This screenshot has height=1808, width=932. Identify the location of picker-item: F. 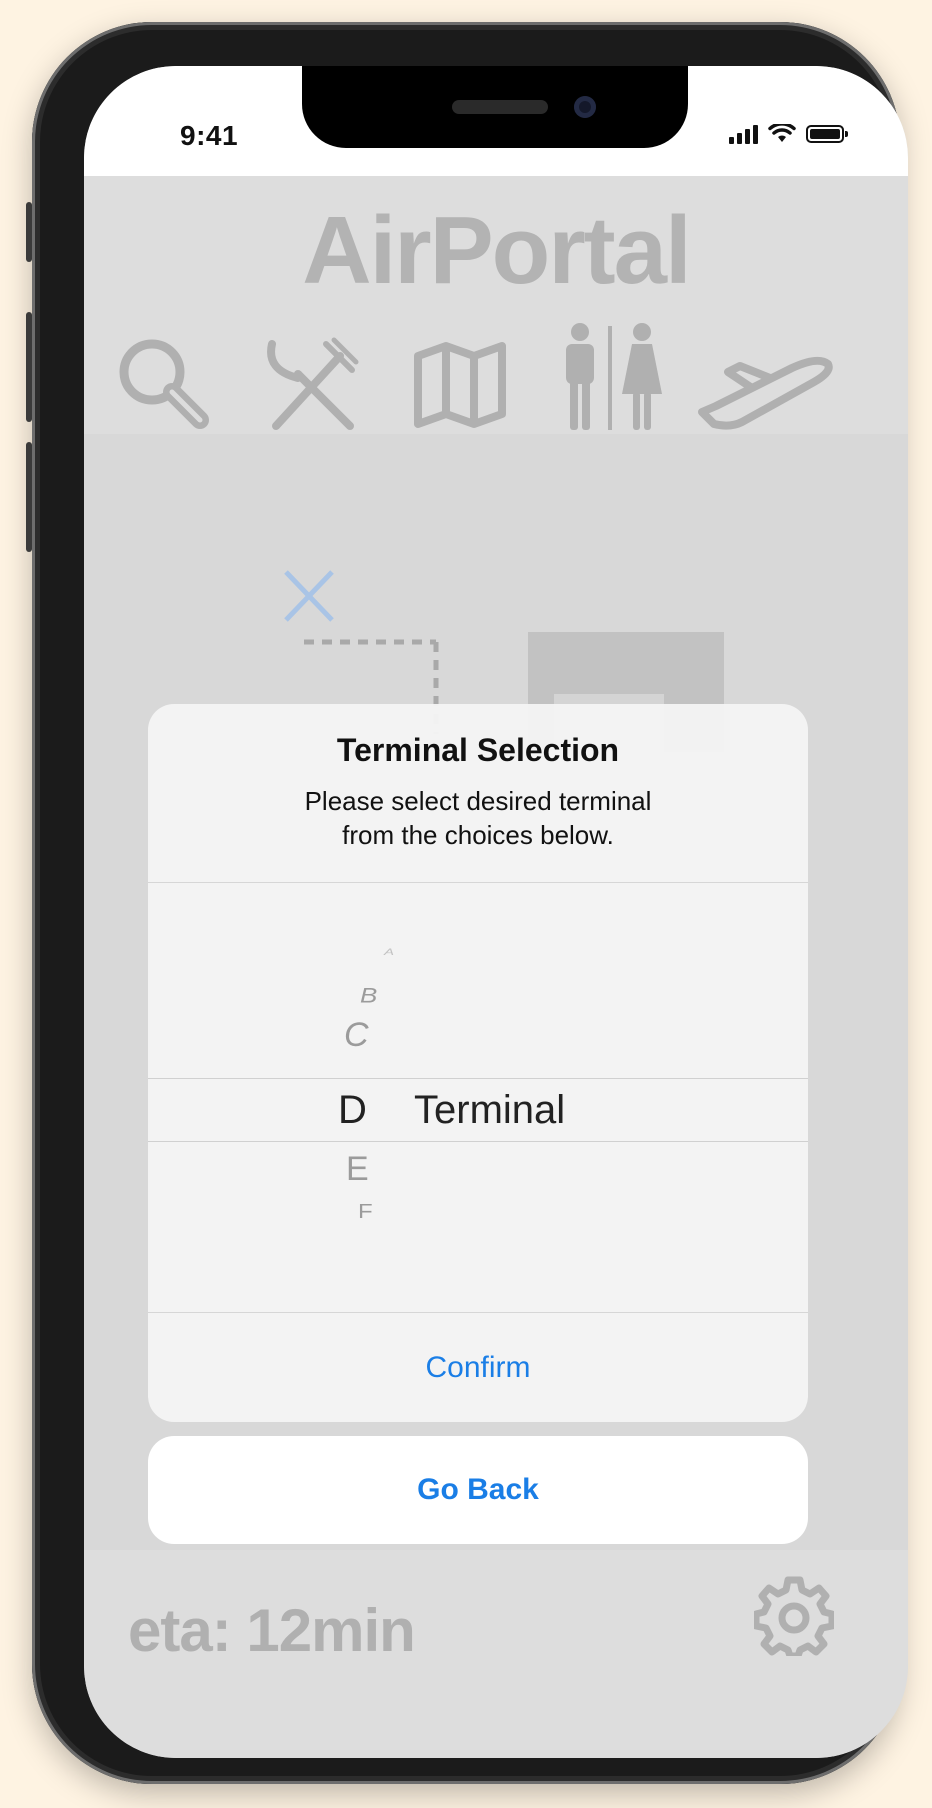
(365, 1212).